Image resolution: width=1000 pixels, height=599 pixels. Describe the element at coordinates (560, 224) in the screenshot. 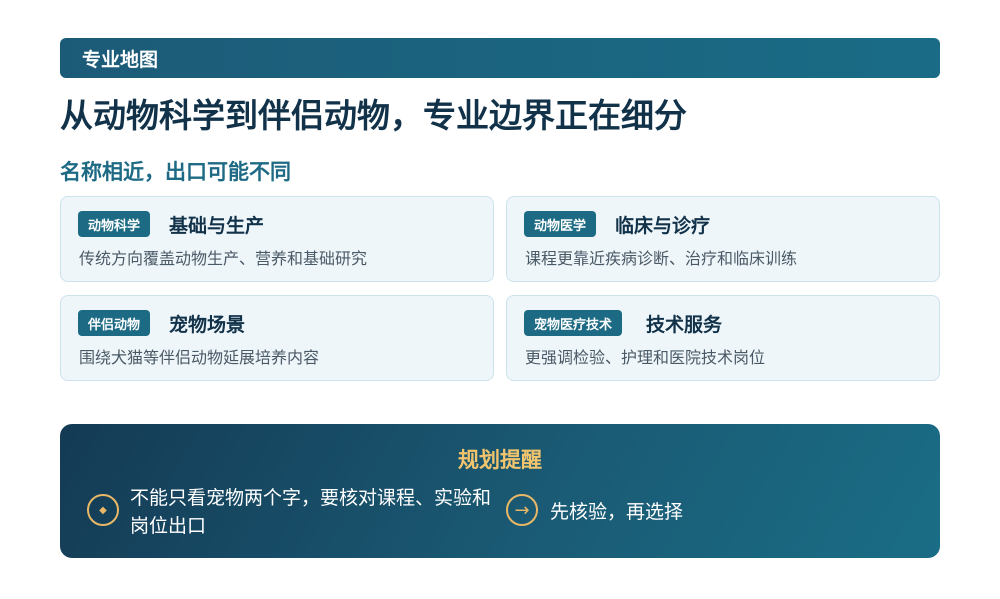

I see `major-tag: 动物医学` at that location.